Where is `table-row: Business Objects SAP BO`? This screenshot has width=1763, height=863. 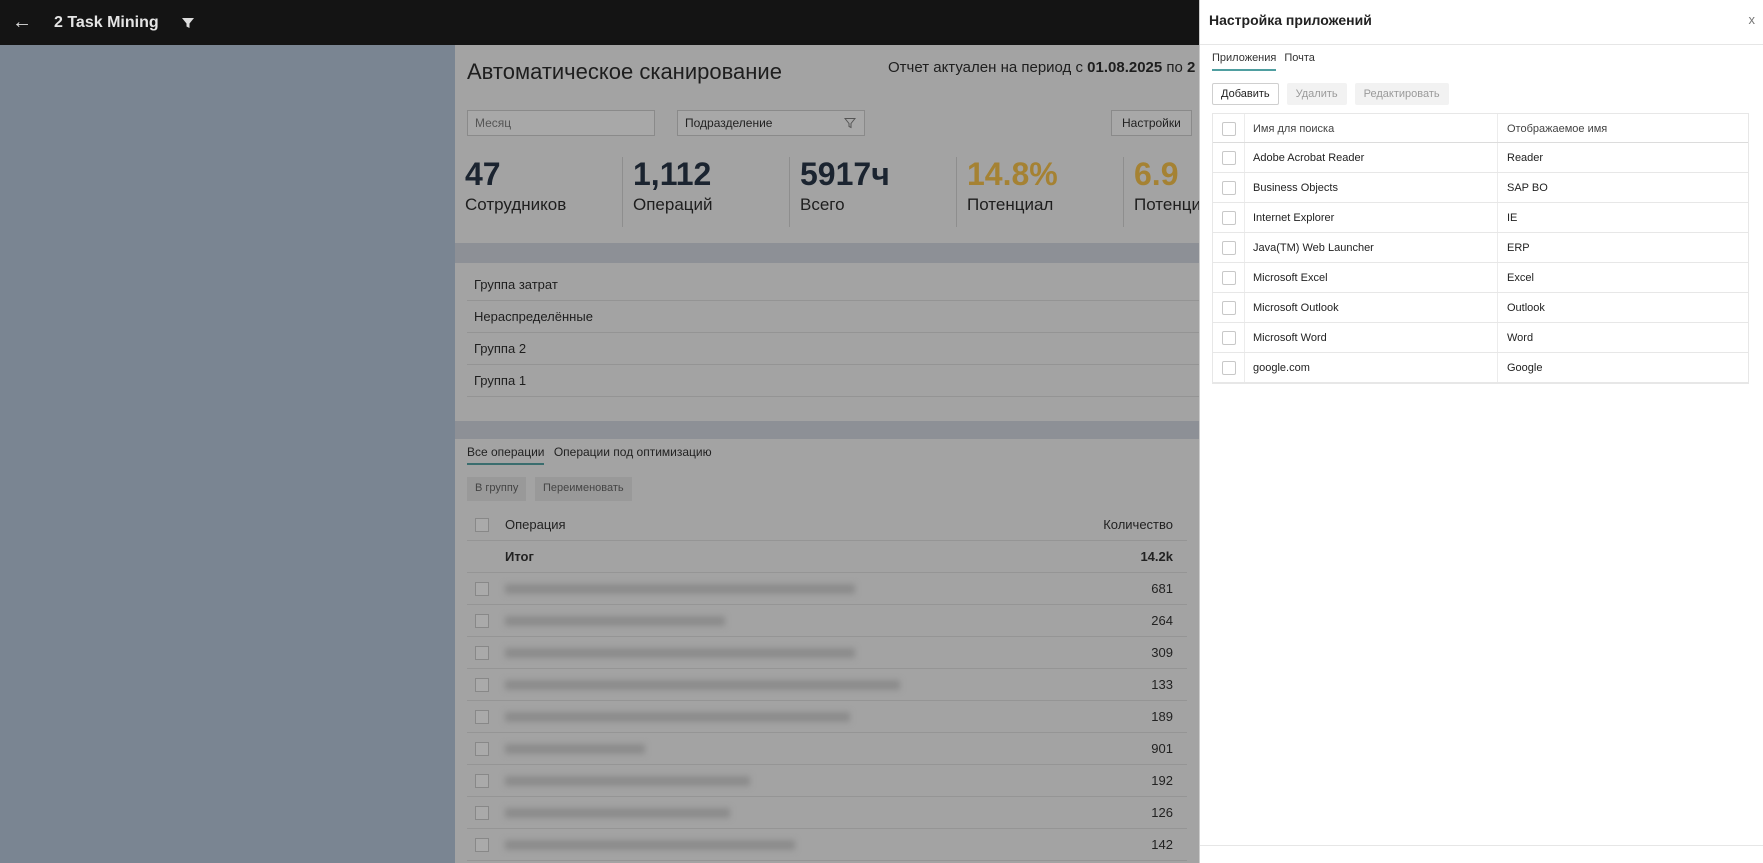
table-row: Business Objects SAP BO is located at coordinates (1480, 188).